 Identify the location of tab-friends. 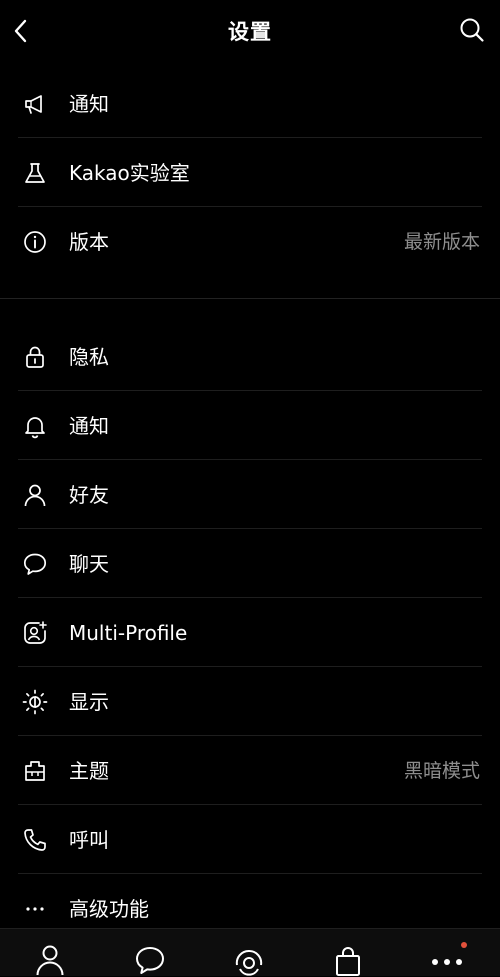
(50, 960).